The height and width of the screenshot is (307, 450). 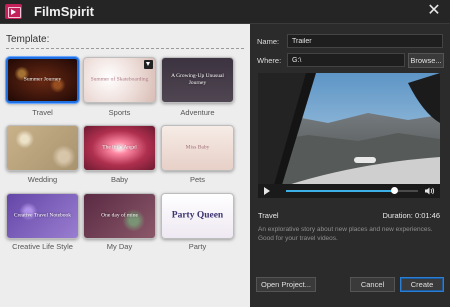 I want to click on tile-thumbnail-text: A Growing-Up Unusual Journey, so click(x=197, y=79).